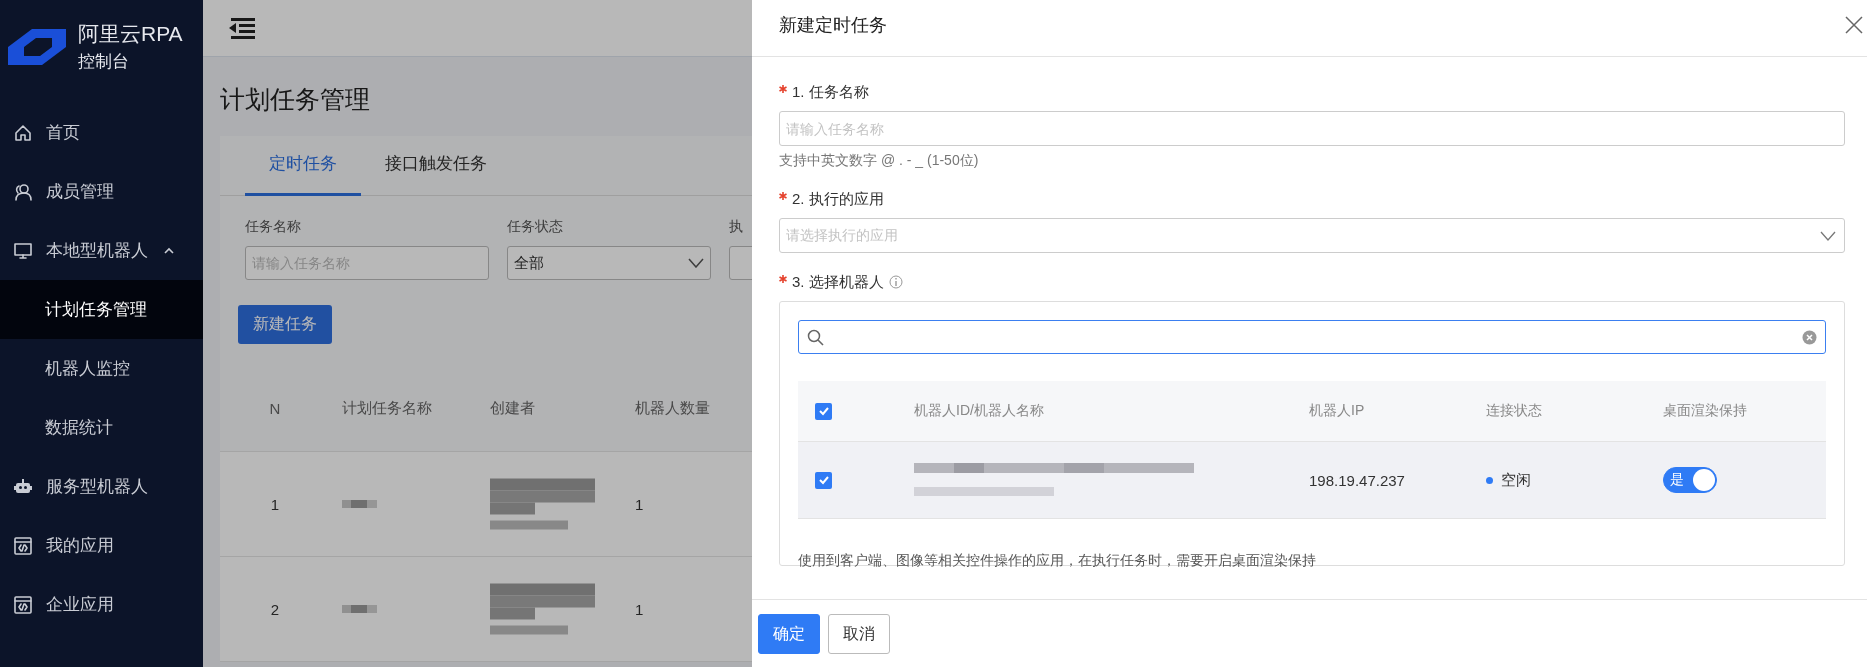  What do you see at coordinates (1057, 561) in the screenshot?
I see `note-text: 使用到客户端、图像等相关控件操作的应用，在执行任务时，需要开启桌面渲染保持` at bounding box center [1057, 561].